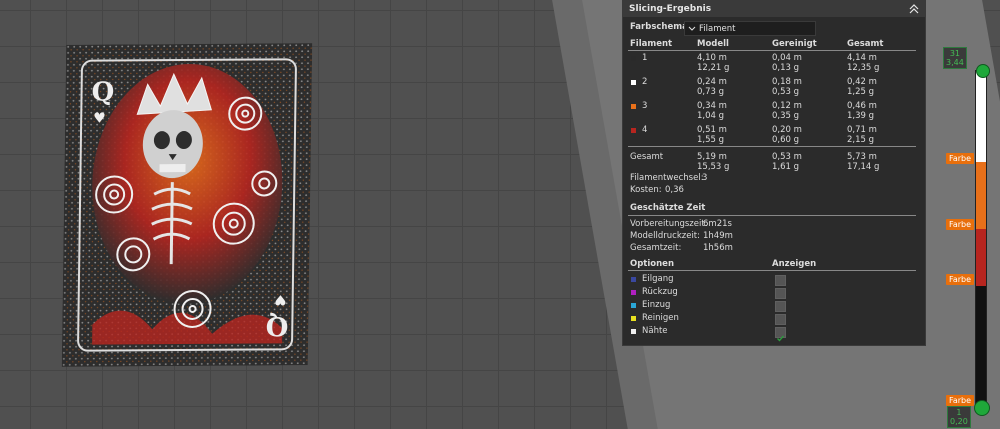 The height and width of the screenshot is (429, 1000). I want to click on color-scheme-value: Filament, so click(717, 28).